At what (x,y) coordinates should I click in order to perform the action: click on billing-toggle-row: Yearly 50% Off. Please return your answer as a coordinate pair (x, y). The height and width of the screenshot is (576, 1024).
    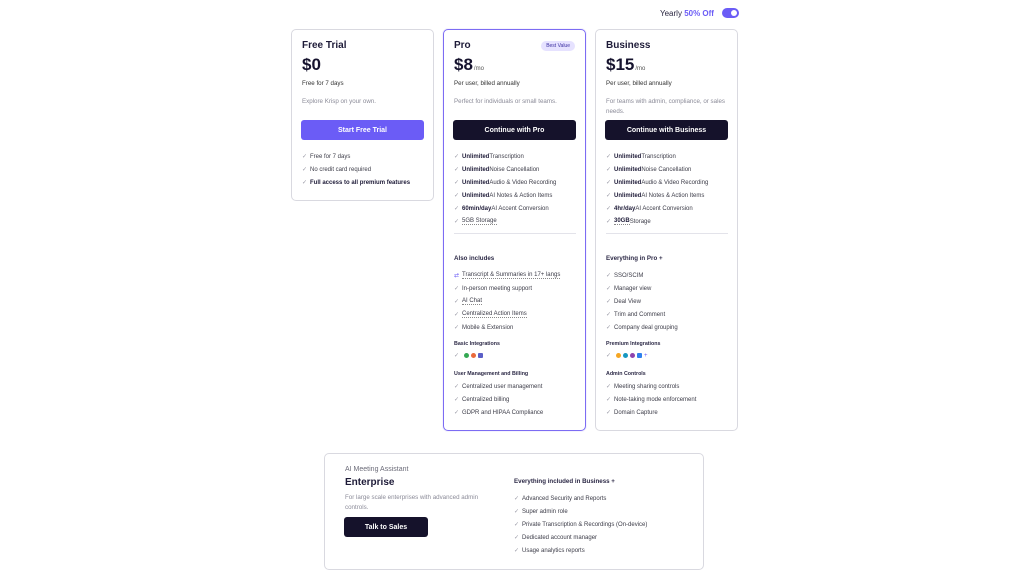
    Looking at the image, I should click on (699, 13).